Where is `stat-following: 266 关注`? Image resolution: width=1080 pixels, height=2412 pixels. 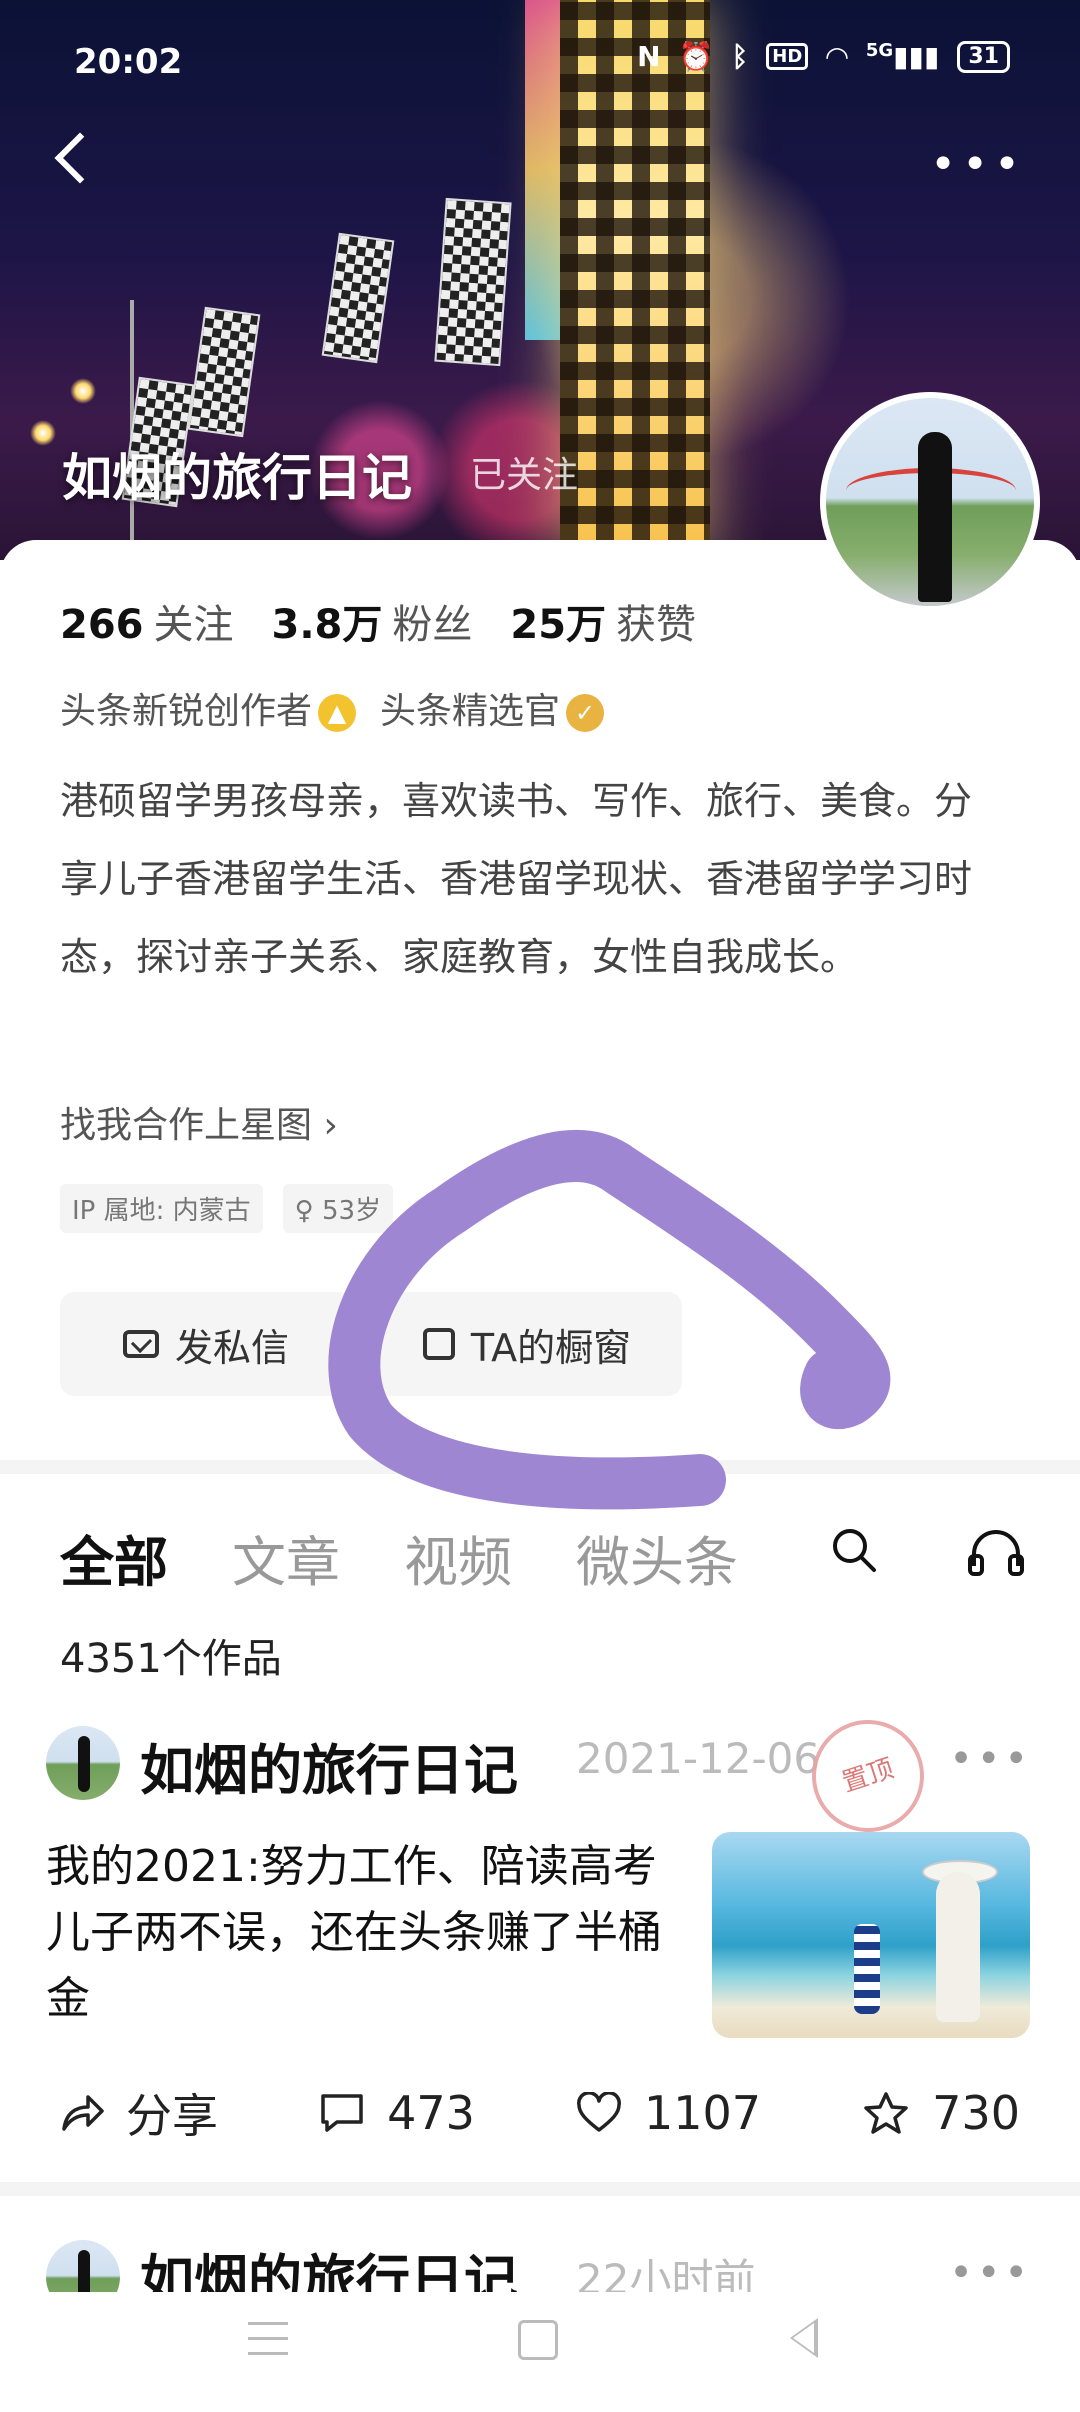
stat-following: 266 关注 is located at coordinates (147, 621).